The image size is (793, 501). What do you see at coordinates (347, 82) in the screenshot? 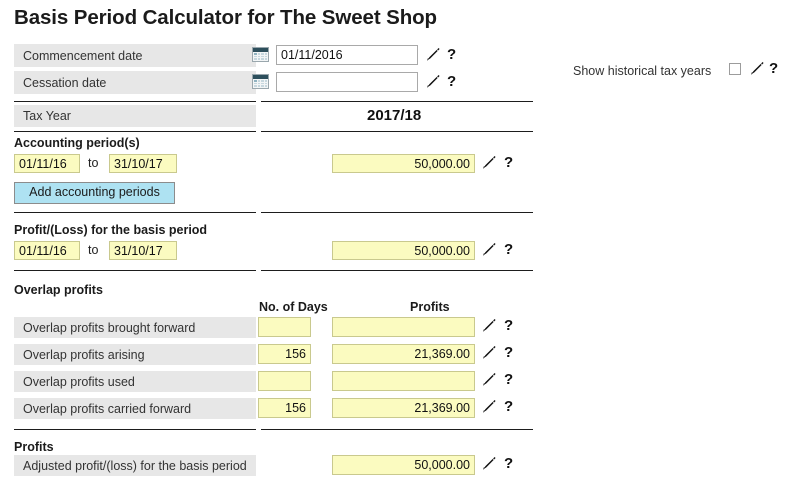
I see `cessation-date-input` at bounding box center [347, 82].